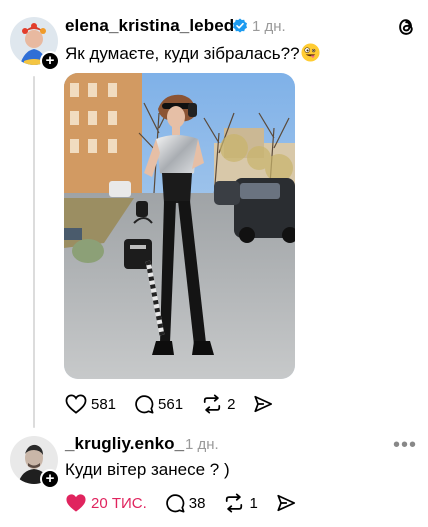  I want to click on reply-comment-button: 38, so click(185, 503).